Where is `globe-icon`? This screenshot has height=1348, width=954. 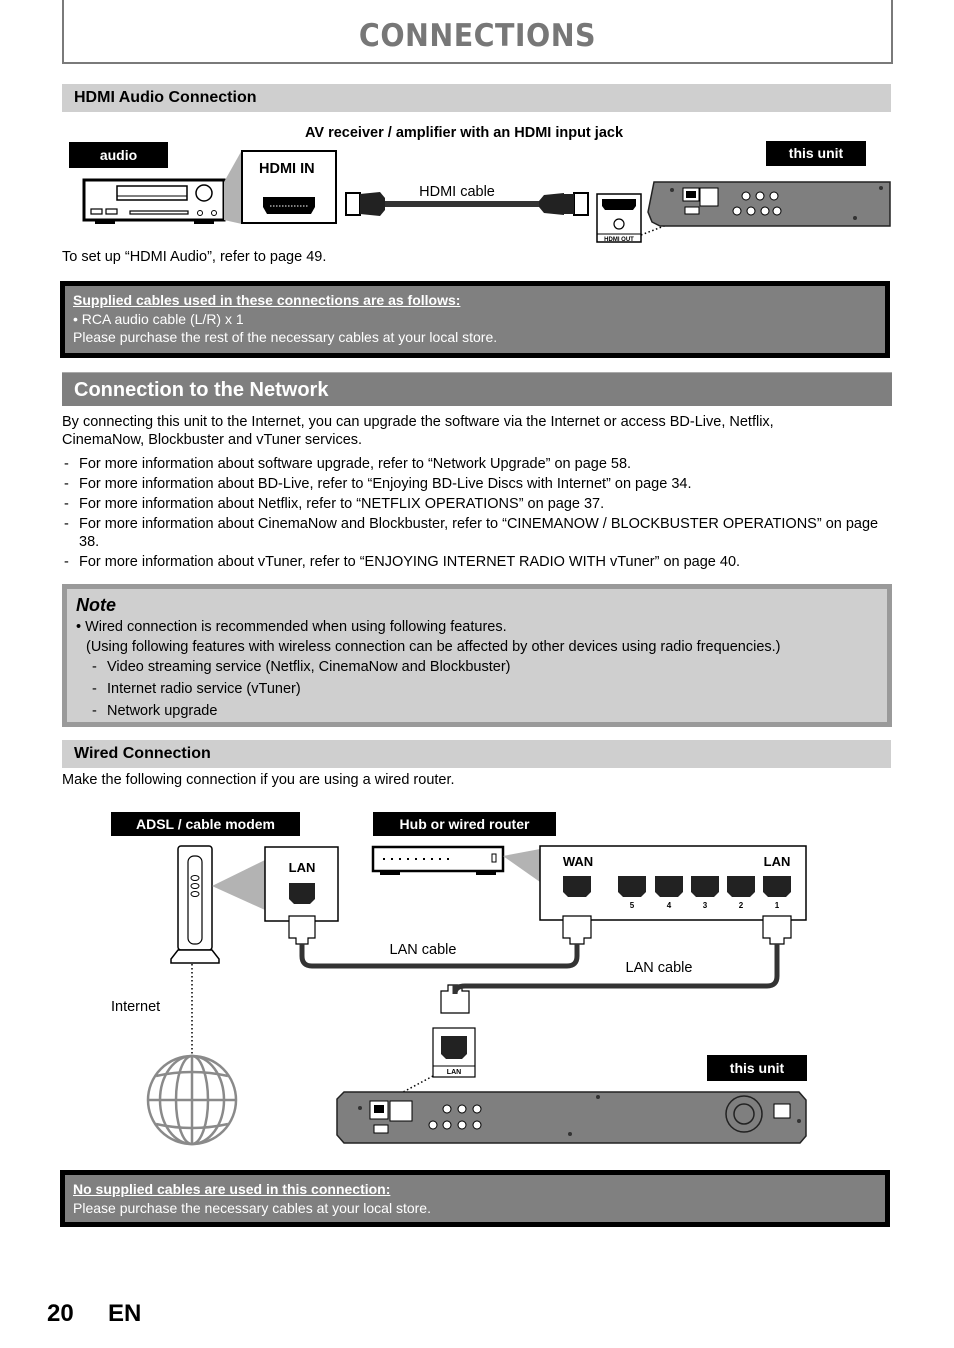 globe-icon is located at coordinates (192, 1100).